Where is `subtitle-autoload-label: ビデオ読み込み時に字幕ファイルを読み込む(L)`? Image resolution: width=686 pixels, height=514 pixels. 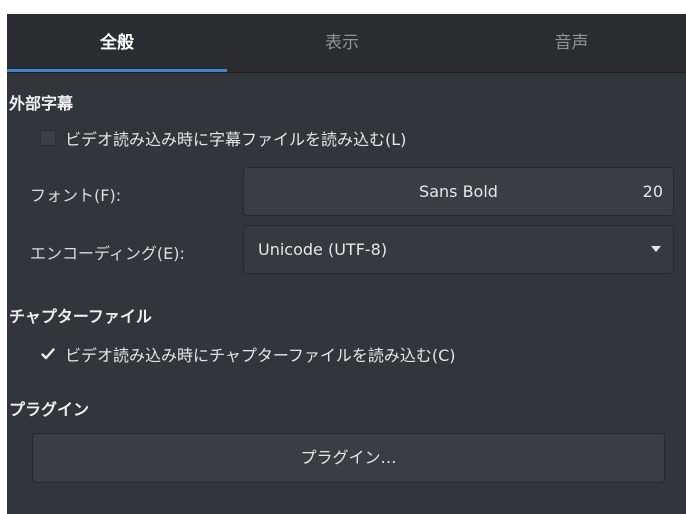
subtitle-autoload-label: ビデオ読み込み時に字幕ファイルを読み込む(L) is located at coordinates (236, 139).